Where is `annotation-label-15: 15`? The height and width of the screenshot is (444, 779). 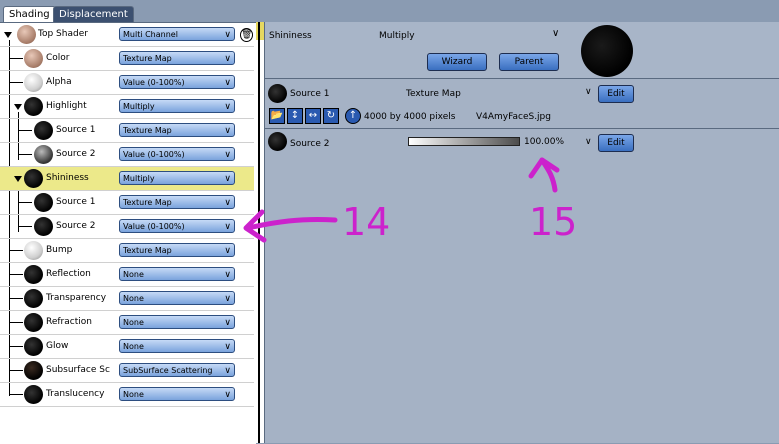 annotation-label-15: 15 is located at coordinates (553, 222).